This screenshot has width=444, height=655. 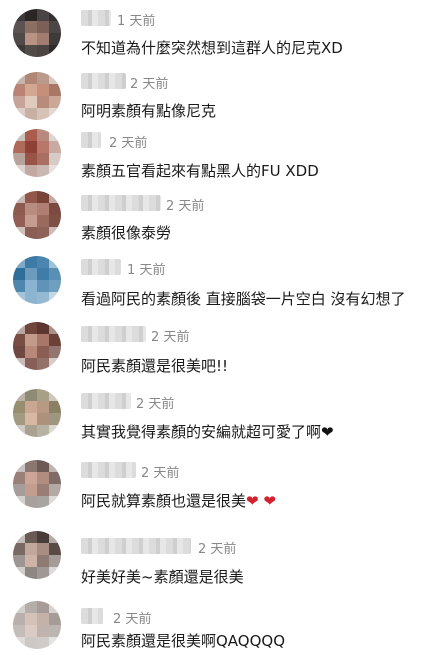 I want to click on comment-text: 看過阿民的素顏後 直接腦袋一片空白 沒有幻想了, so click(x=243, y=299).